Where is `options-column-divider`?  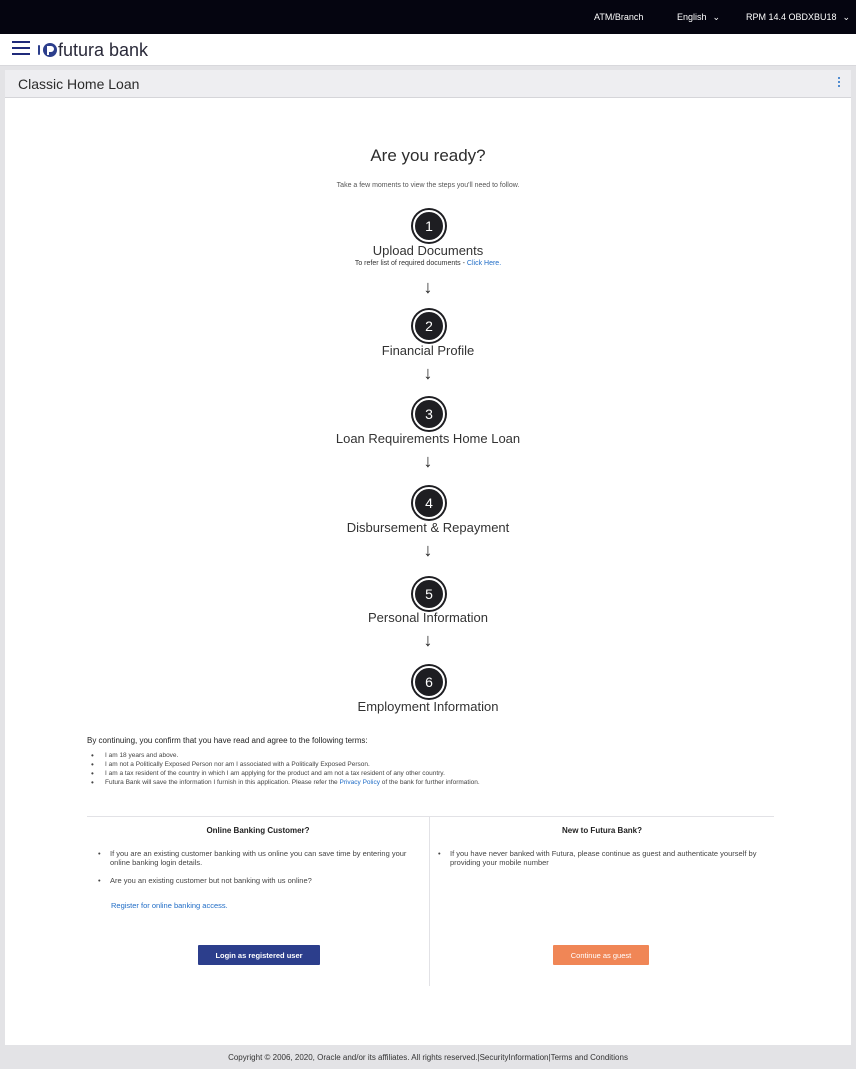 options-column-divider is located at coordinates (429, 901).